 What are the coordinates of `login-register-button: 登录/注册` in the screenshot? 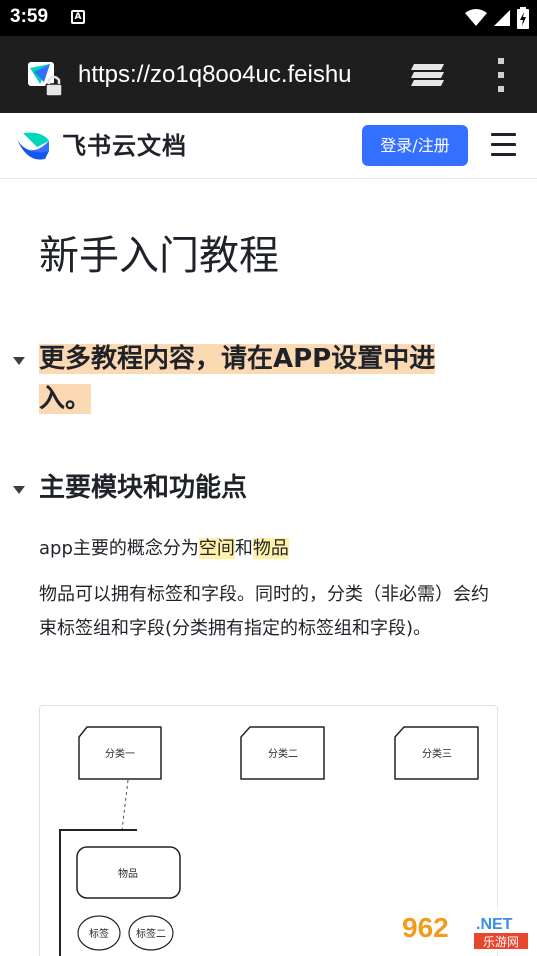 It's located at (415, 145).